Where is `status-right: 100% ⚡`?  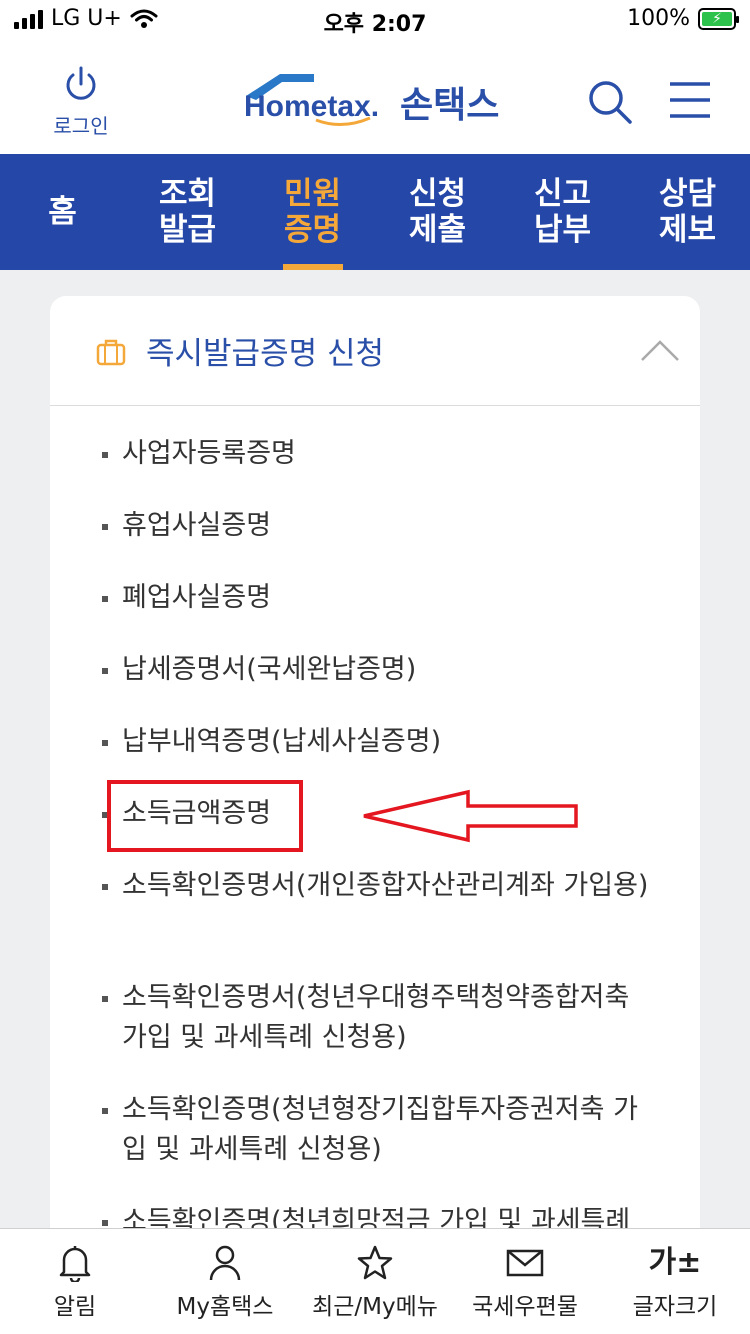 status-right: 100% ⚡ is located at coordinates (683, 18).